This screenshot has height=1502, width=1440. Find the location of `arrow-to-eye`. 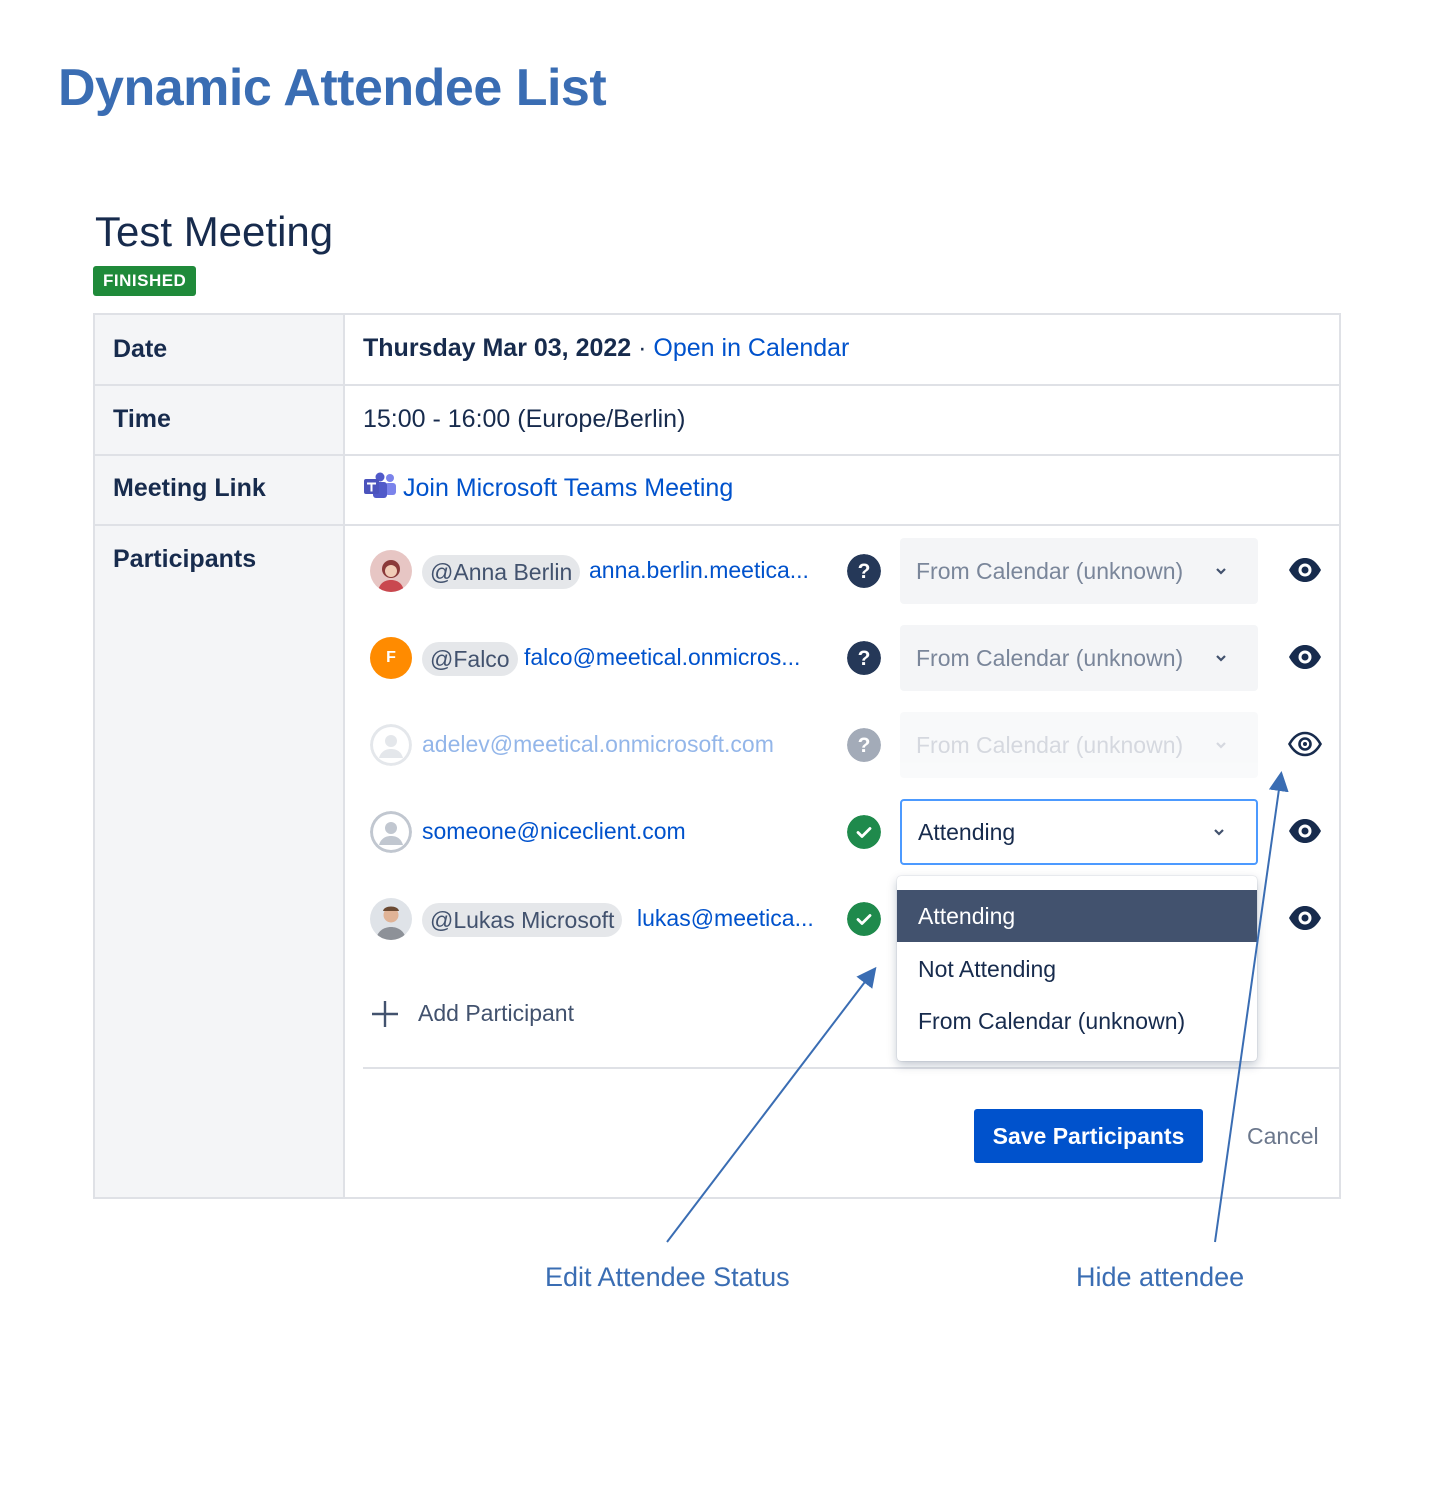

arrow-to-eye is located at coordinates (1251, 1007).